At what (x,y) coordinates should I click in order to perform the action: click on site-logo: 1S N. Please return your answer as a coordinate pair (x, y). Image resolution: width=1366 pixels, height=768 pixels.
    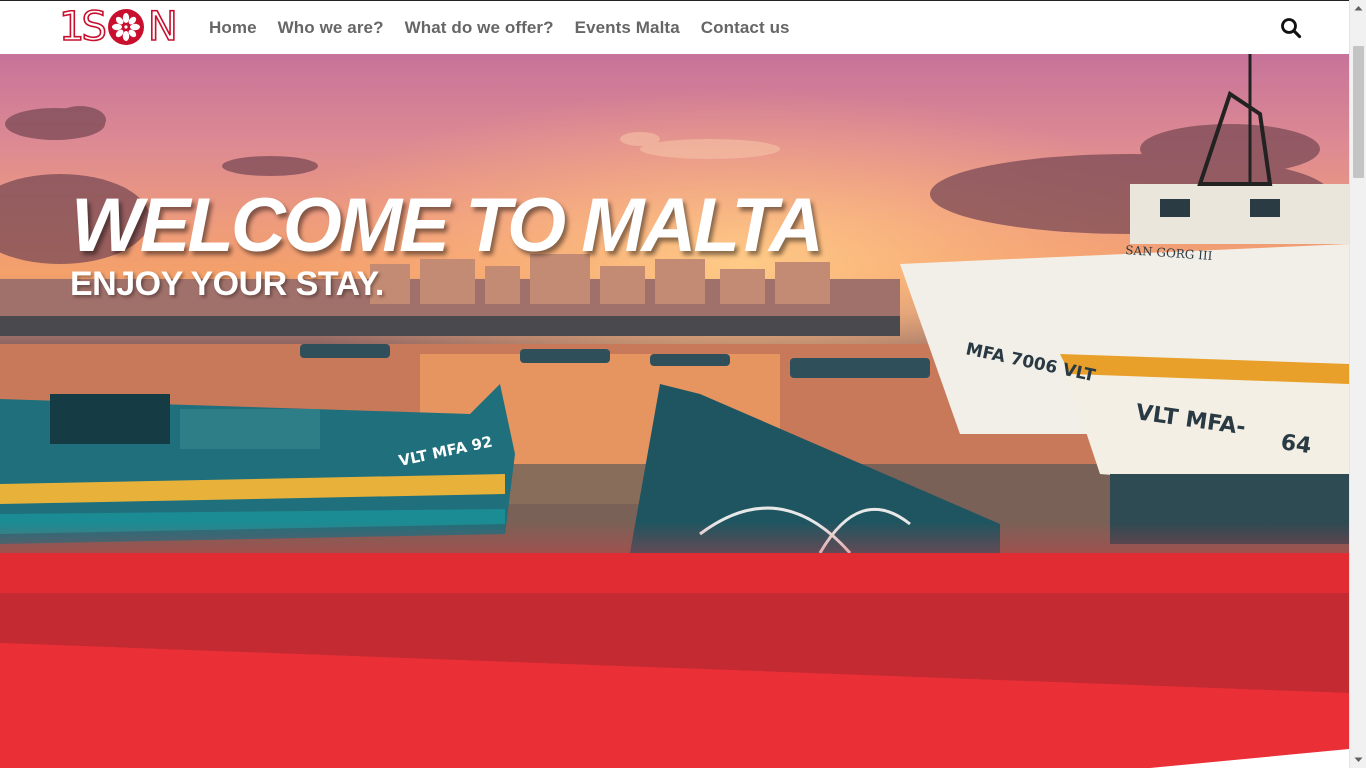
    Looking at the image, I should click on (118, 27).